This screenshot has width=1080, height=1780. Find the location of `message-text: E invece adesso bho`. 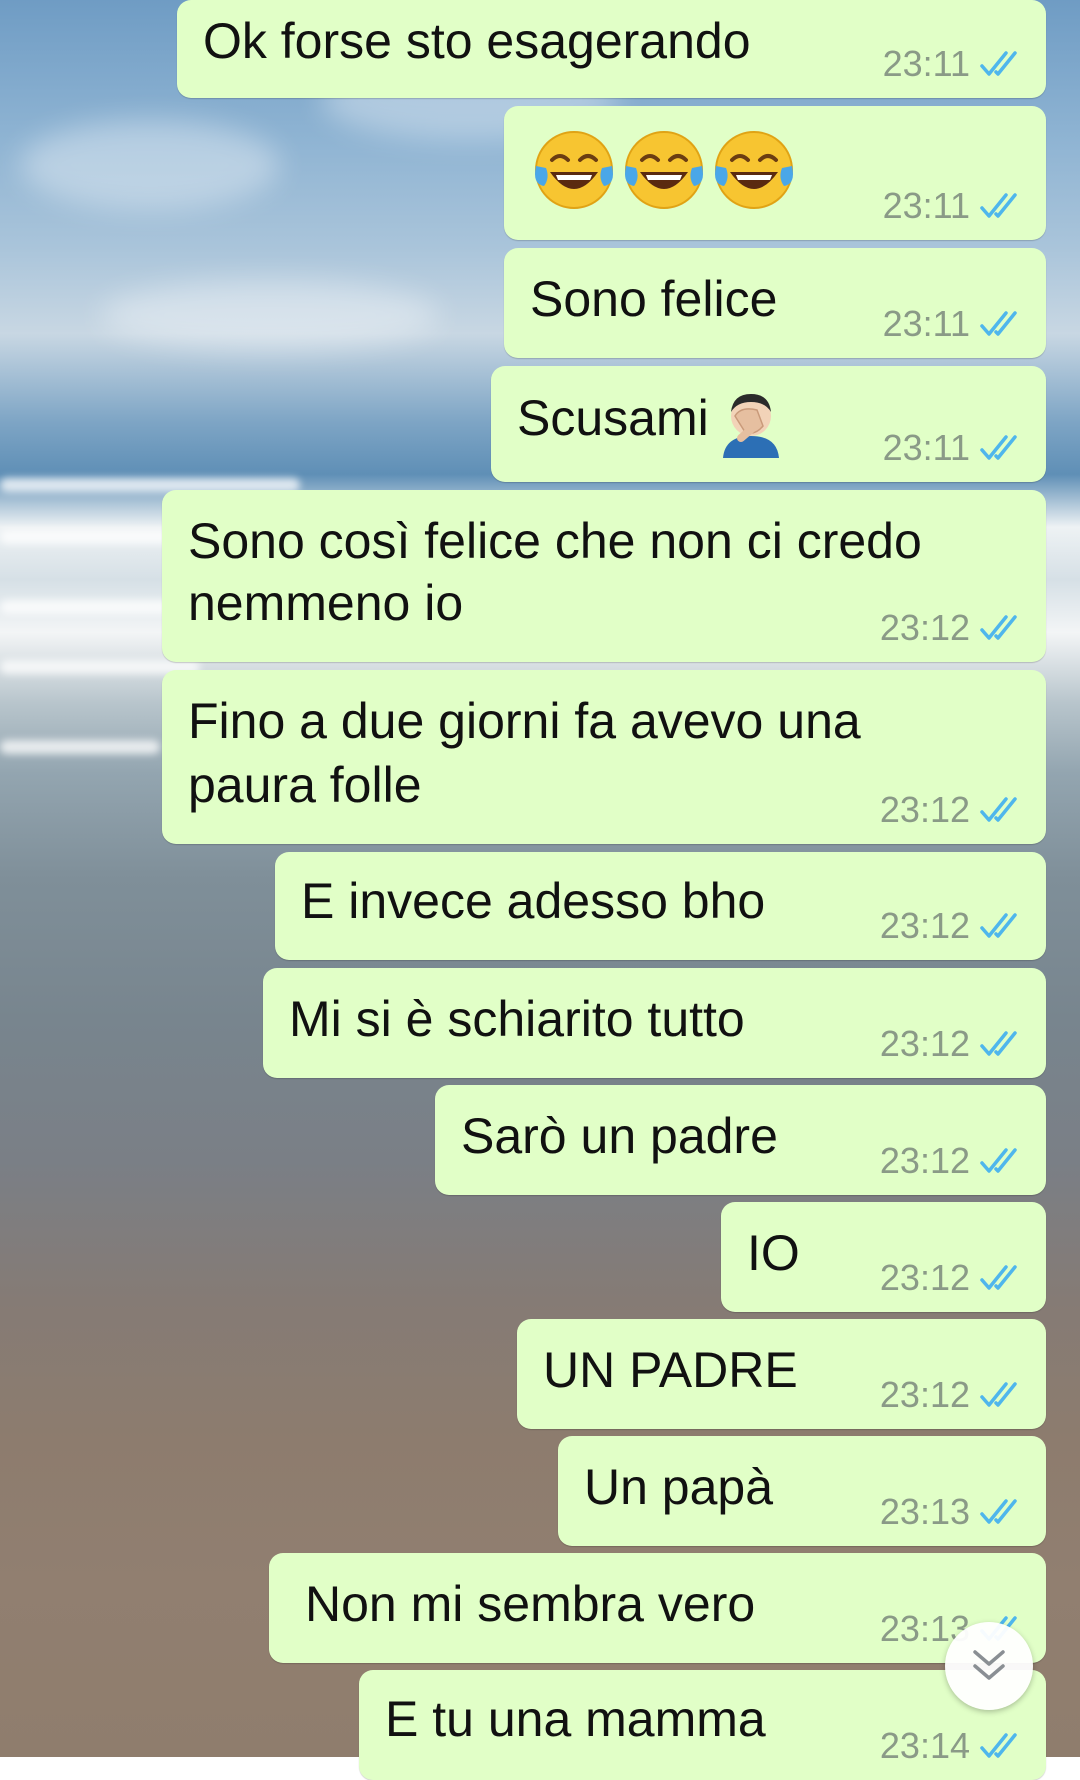

message-text: E invece adesso bho is located at coordinates (533, 901).